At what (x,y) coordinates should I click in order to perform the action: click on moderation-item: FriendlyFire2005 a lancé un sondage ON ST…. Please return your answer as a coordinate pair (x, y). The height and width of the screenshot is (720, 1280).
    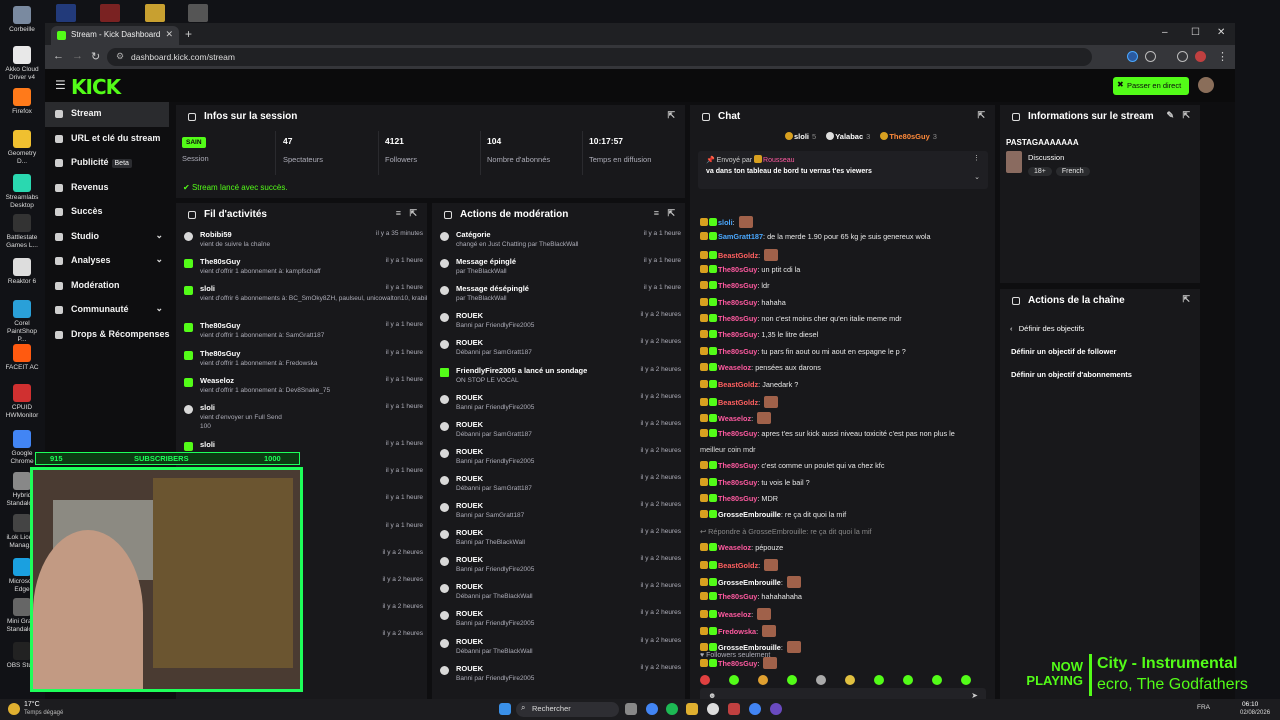
    Looking at the image, I should click on (558, 375).